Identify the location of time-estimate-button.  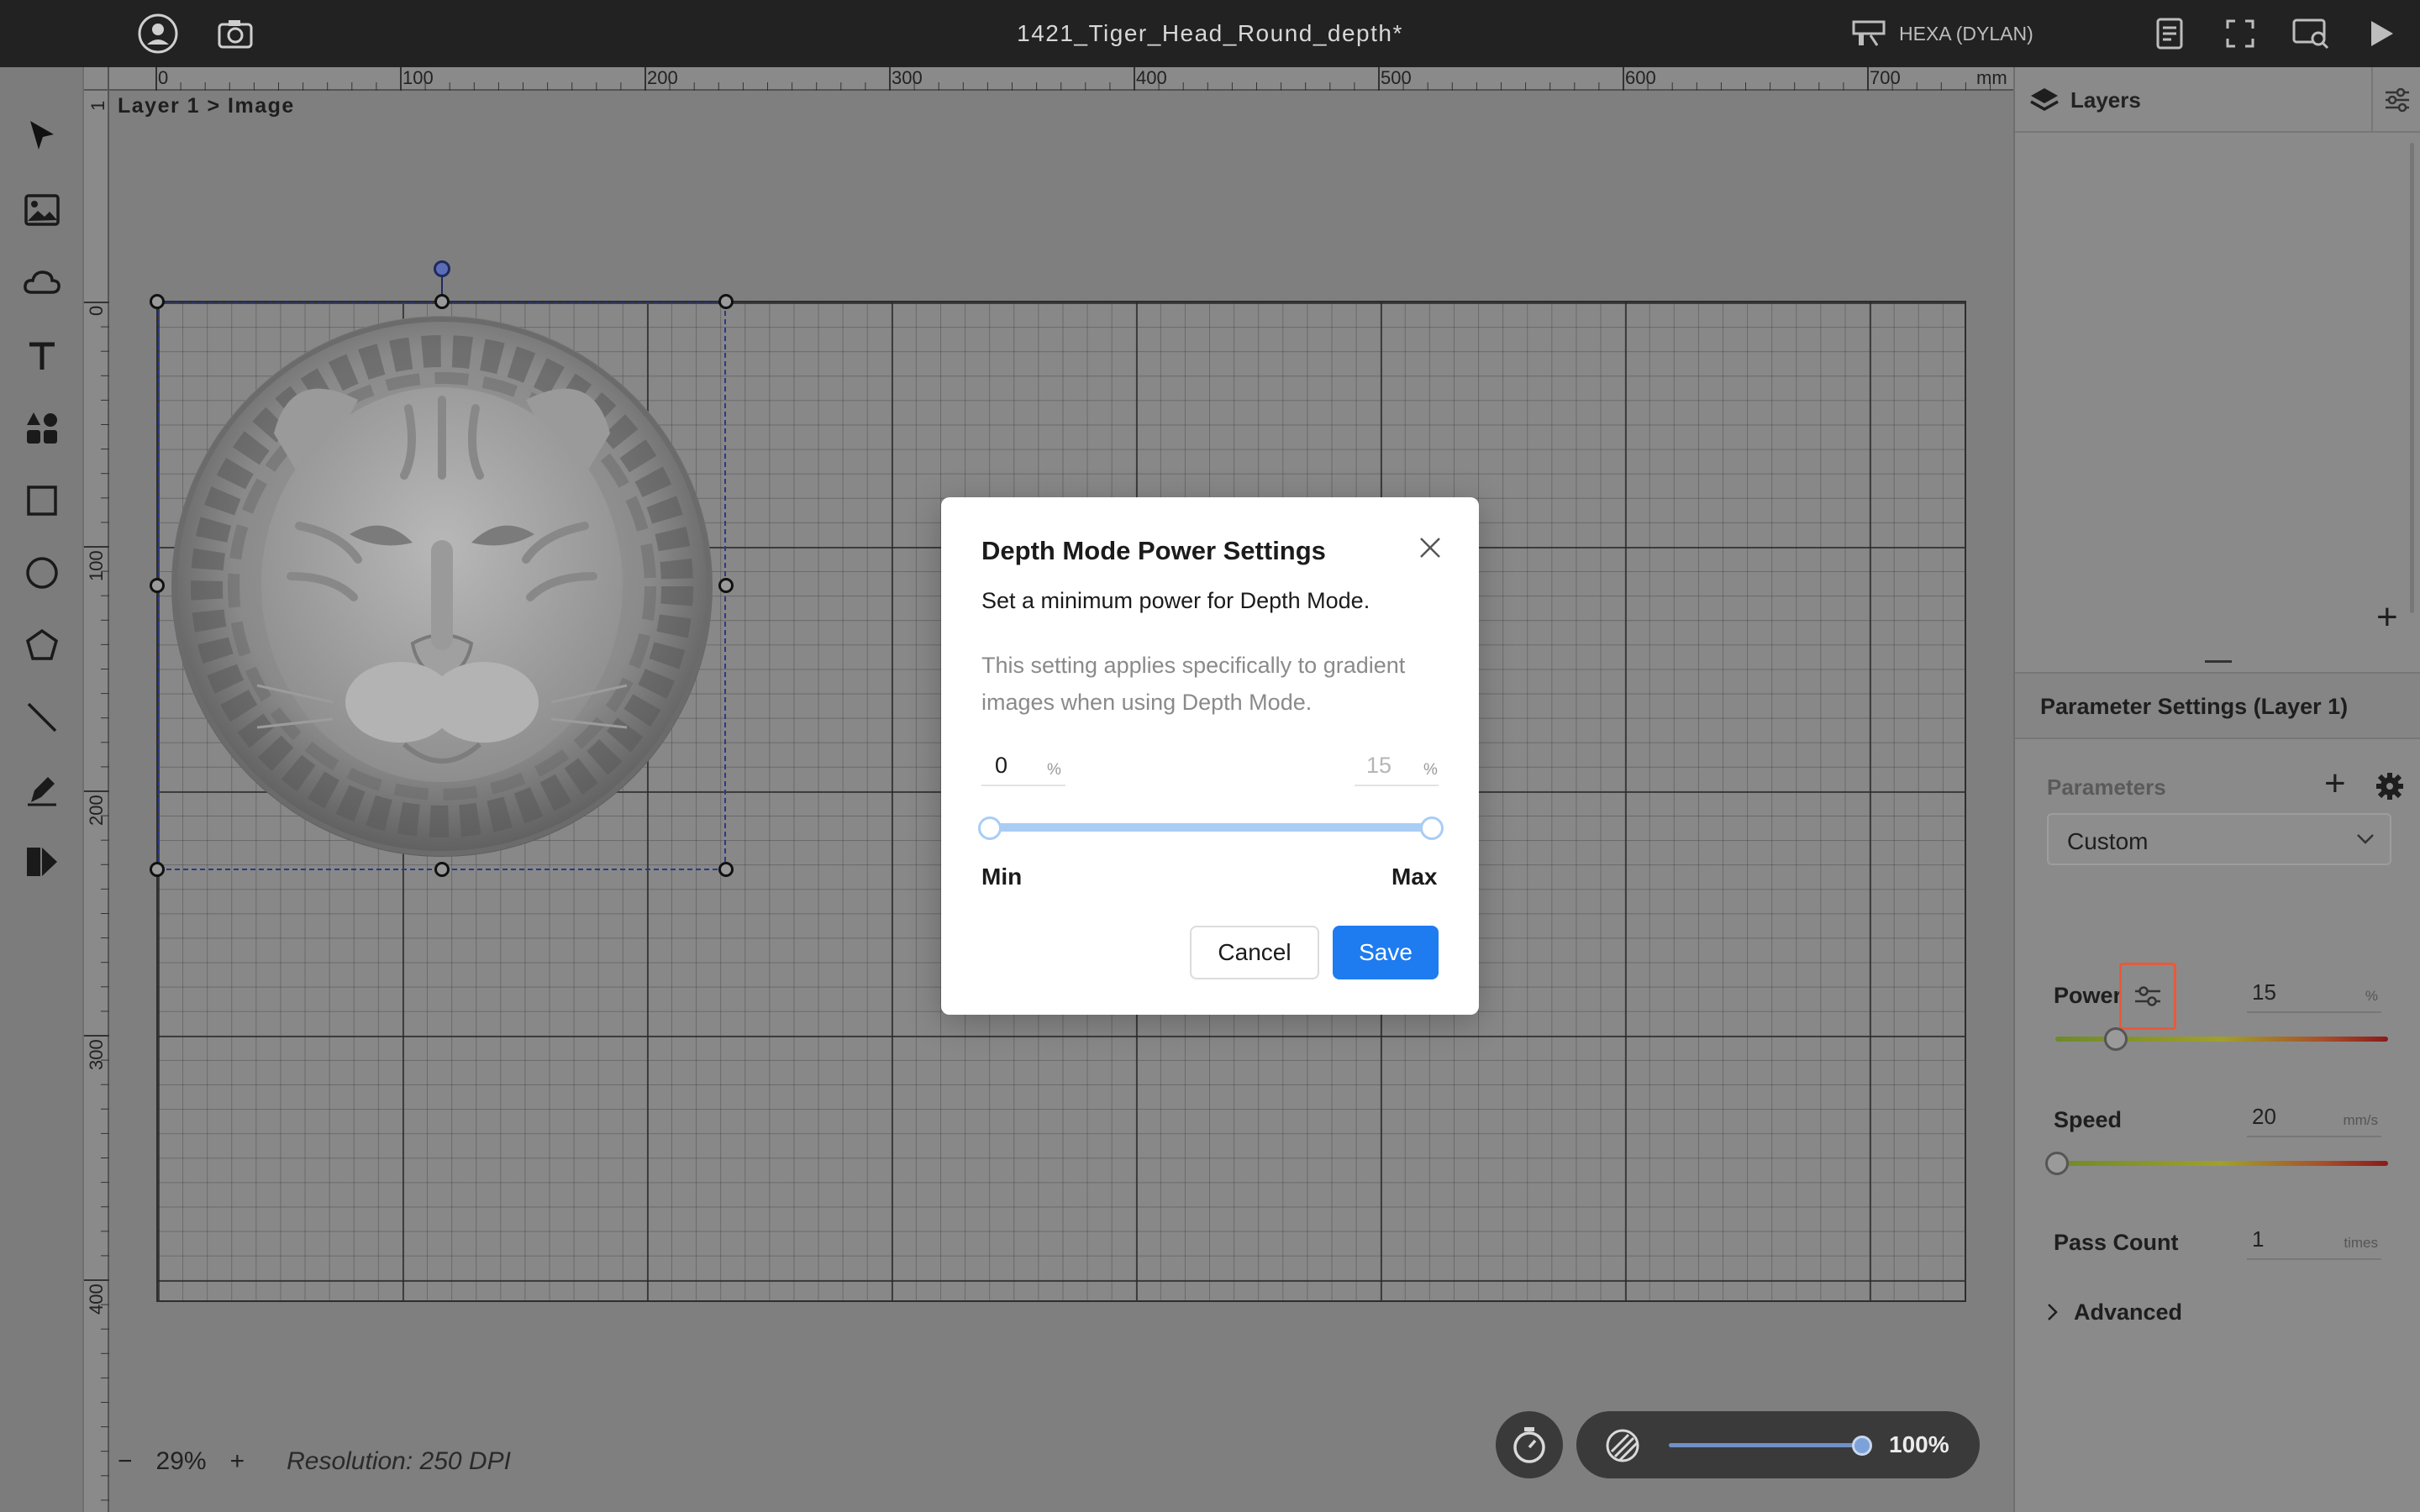
(1529, 1444).